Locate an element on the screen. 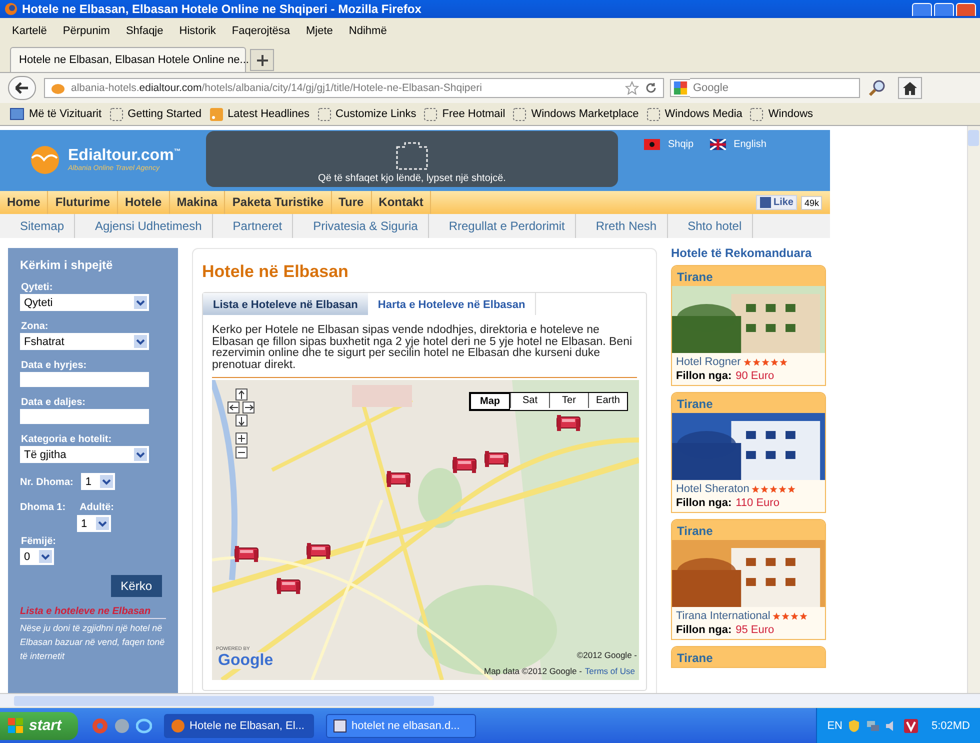 This screenshot has height=743, width=980. menu-item: Faqerojtësa is located at coordinates (261, 31).